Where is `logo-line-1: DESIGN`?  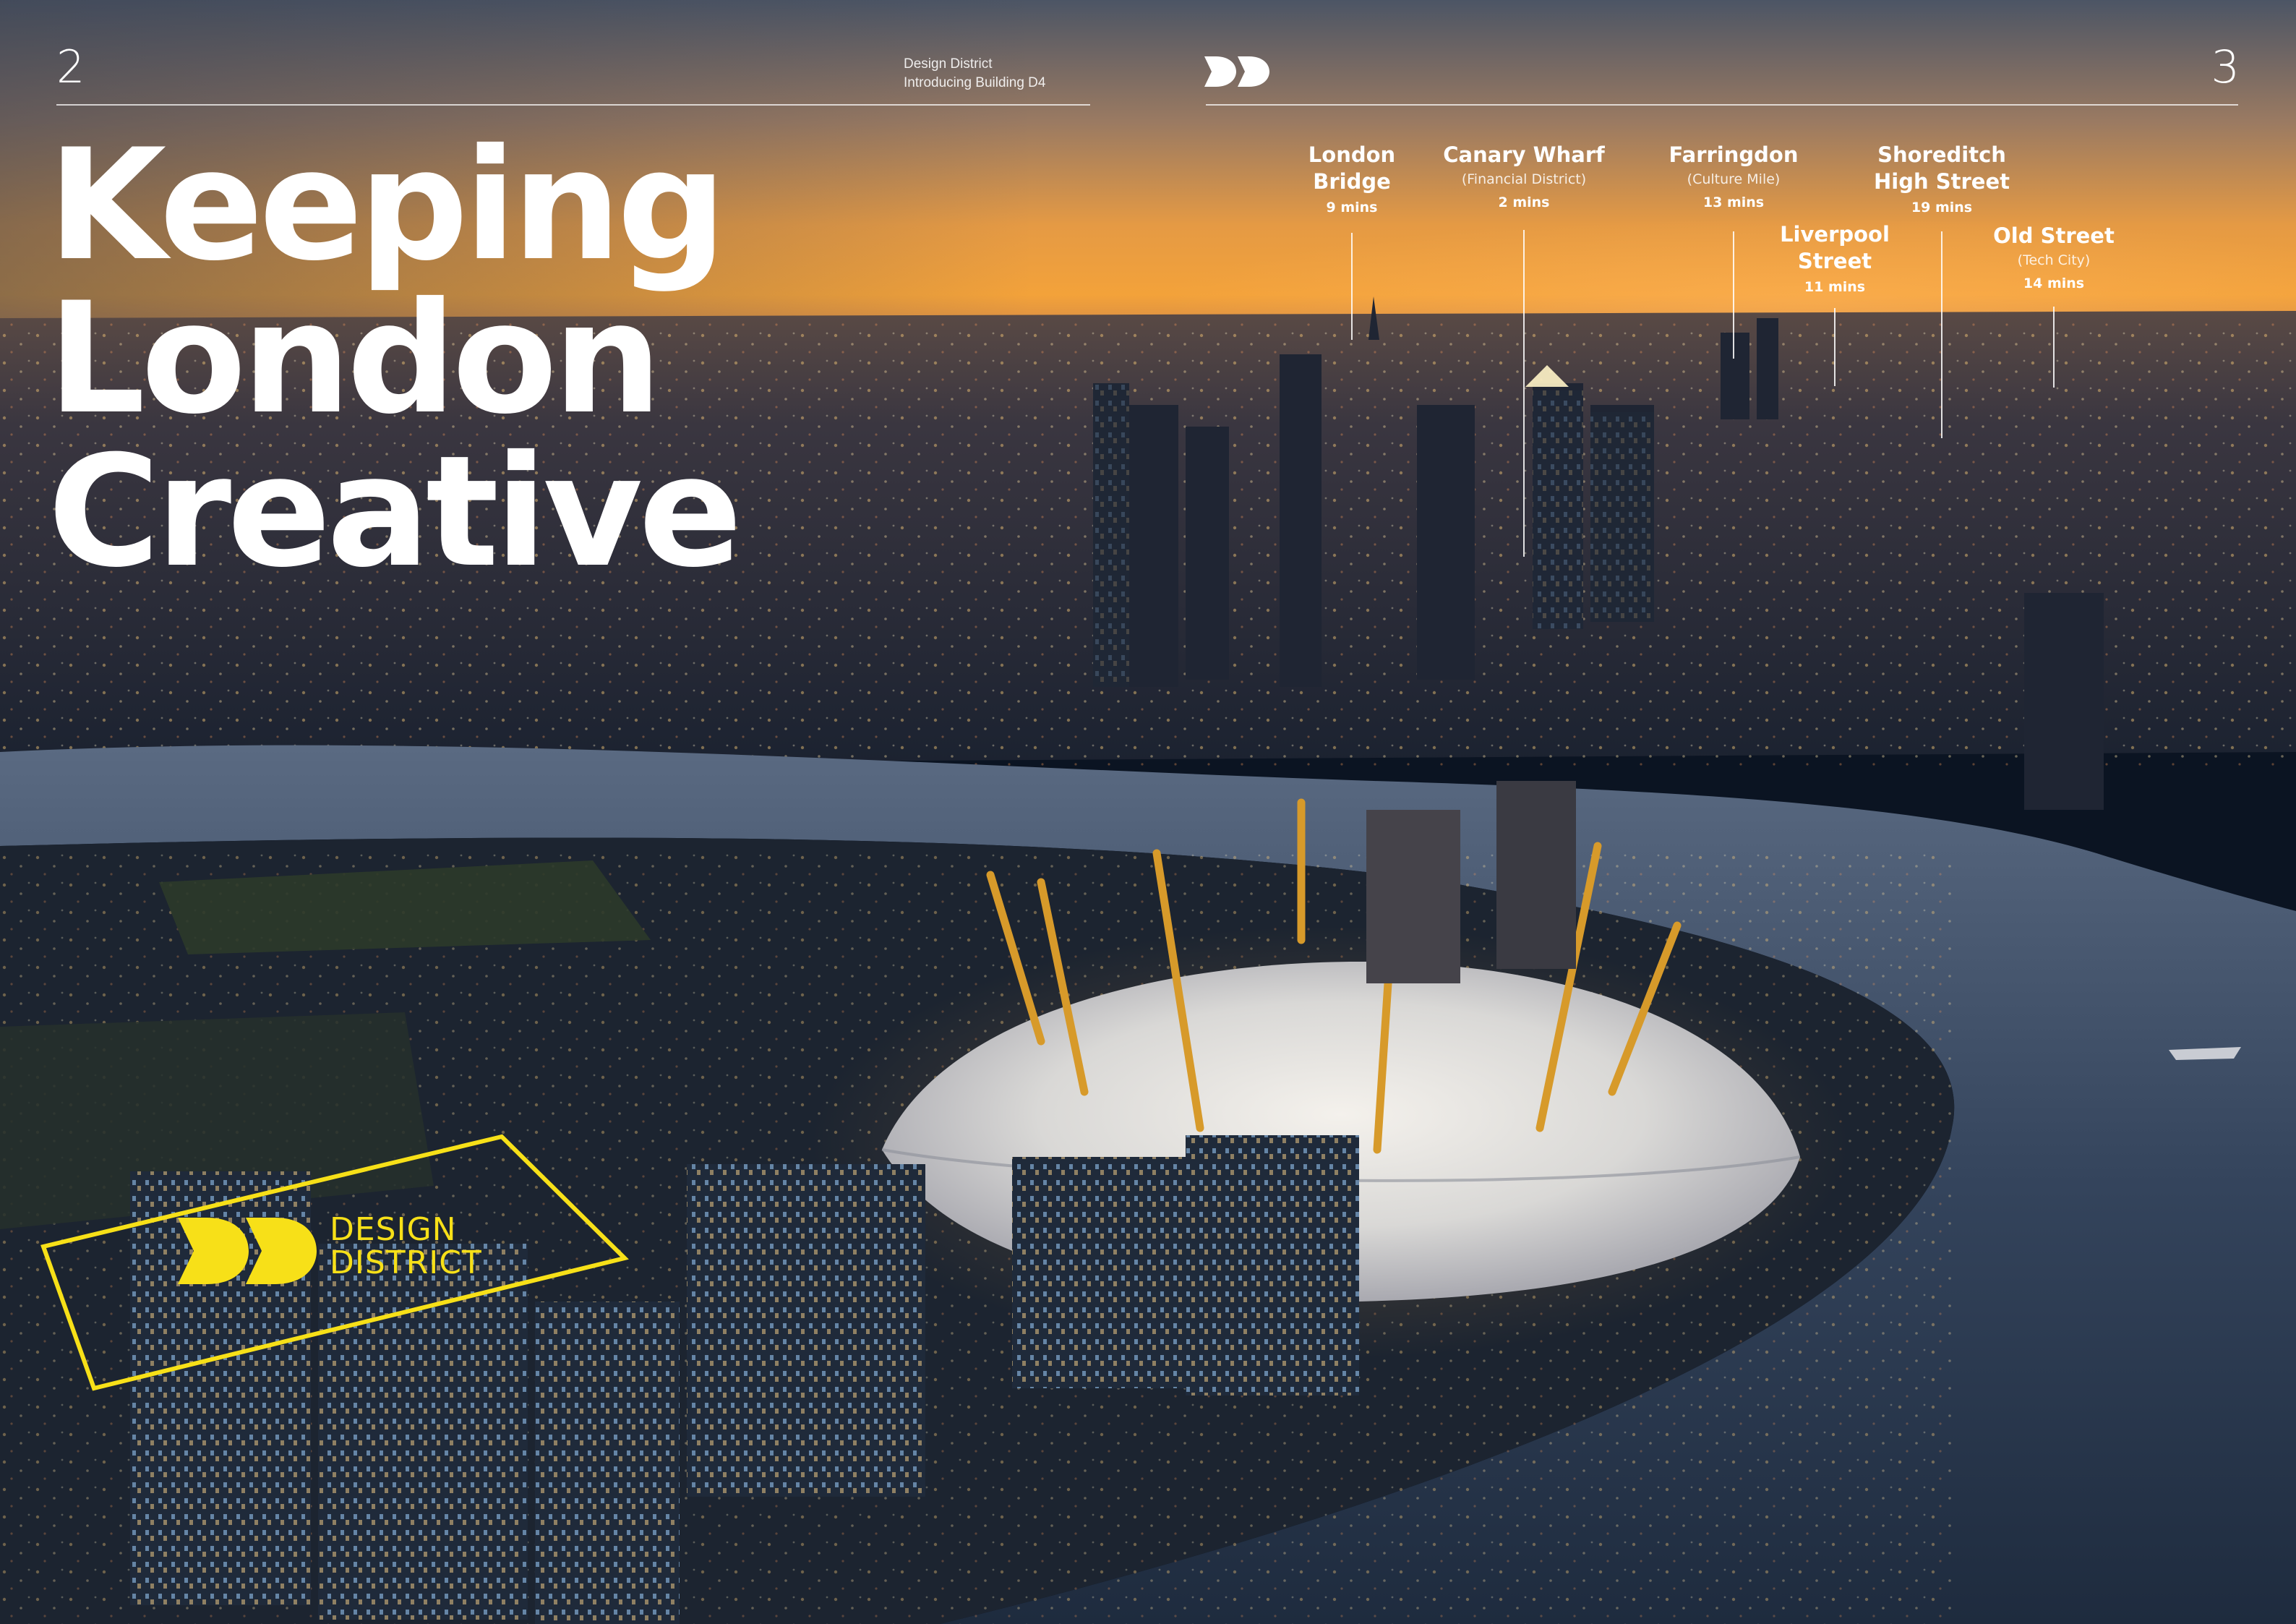
logo-line-1: DESIGN is located at coordinates (393, 1229).